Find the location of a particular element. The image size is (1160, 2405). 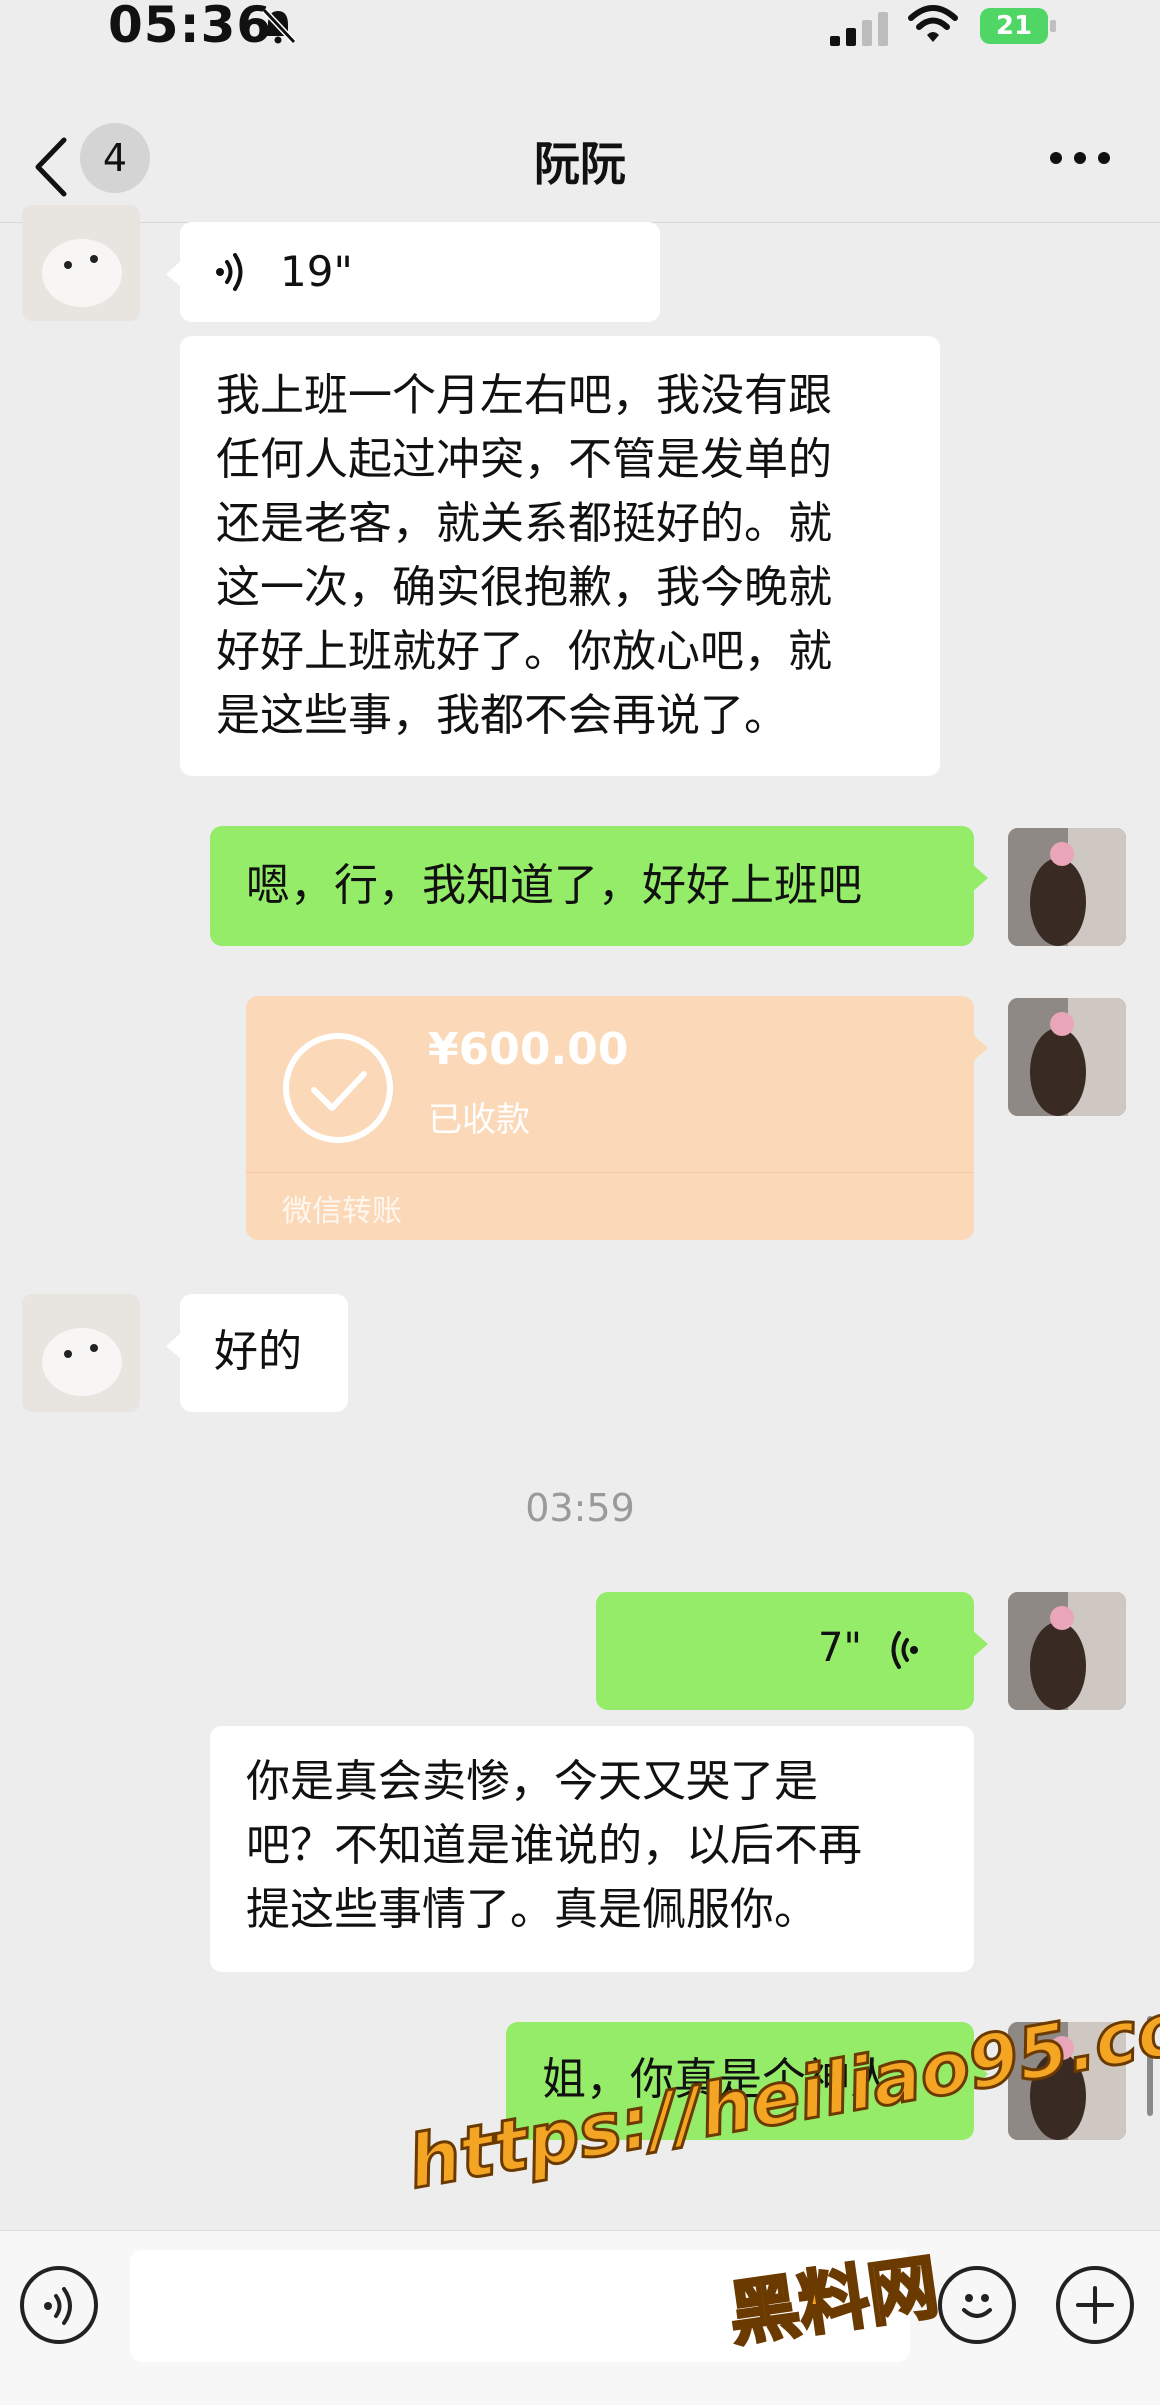

emoji-icon is located at coordinates (977, 2306).